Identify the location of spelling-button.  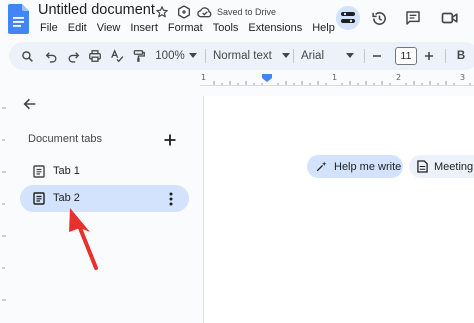
(117, 56).